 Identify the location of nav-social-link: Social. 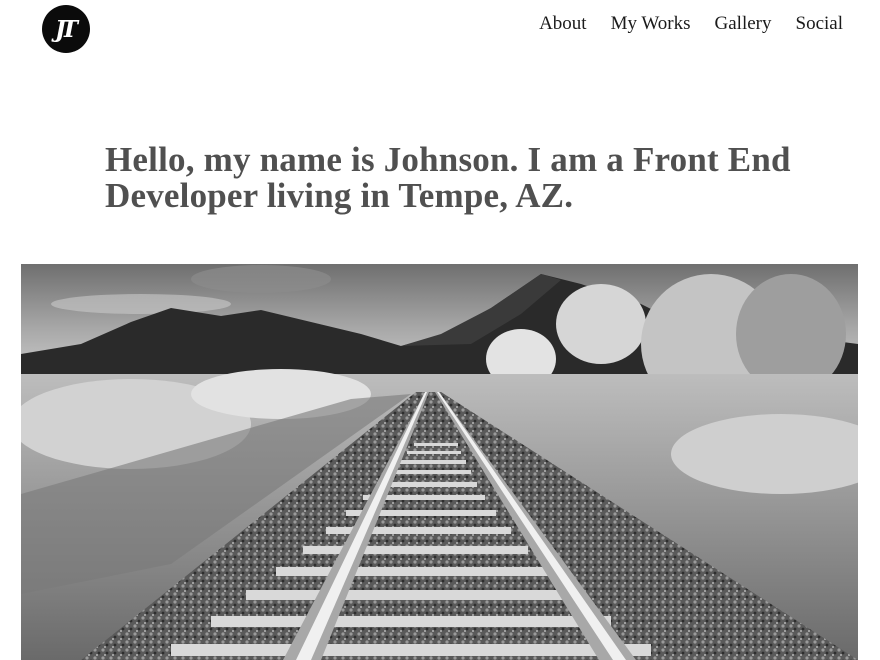
(820, 24).